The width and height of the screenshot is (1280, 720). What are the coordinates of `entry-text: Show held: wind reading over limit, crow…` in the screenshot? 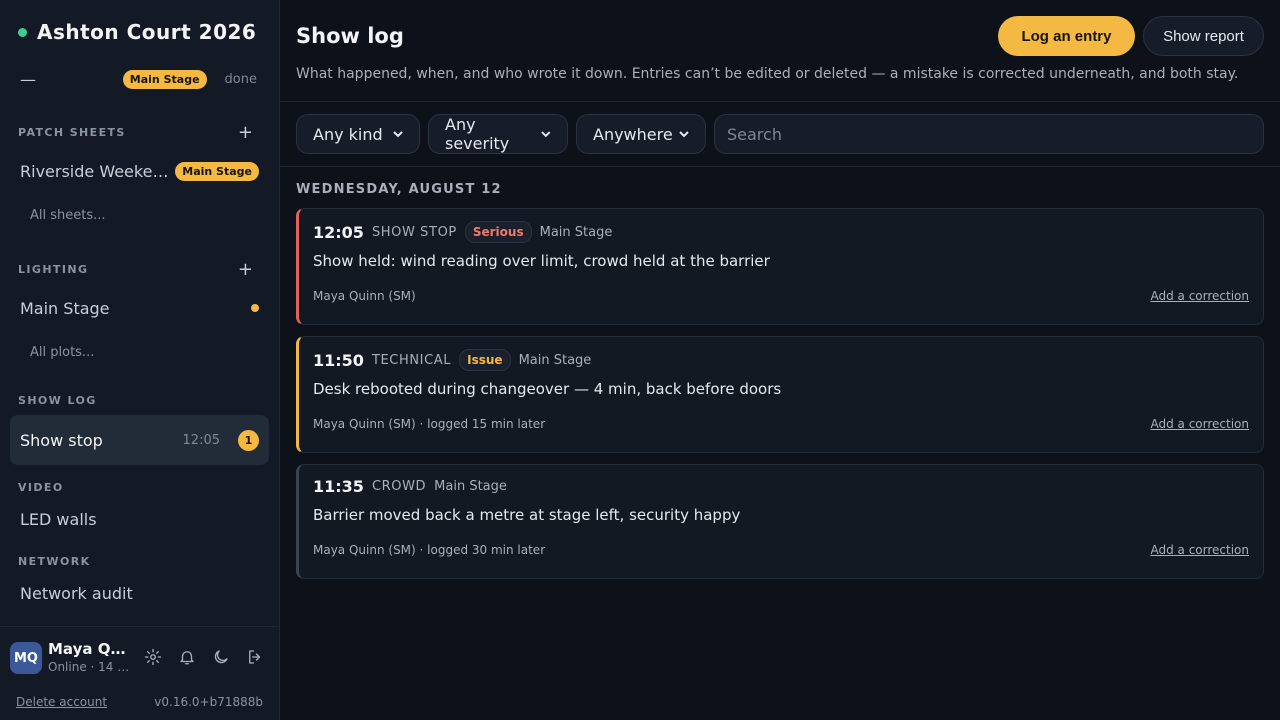 It's located at (541, 261).